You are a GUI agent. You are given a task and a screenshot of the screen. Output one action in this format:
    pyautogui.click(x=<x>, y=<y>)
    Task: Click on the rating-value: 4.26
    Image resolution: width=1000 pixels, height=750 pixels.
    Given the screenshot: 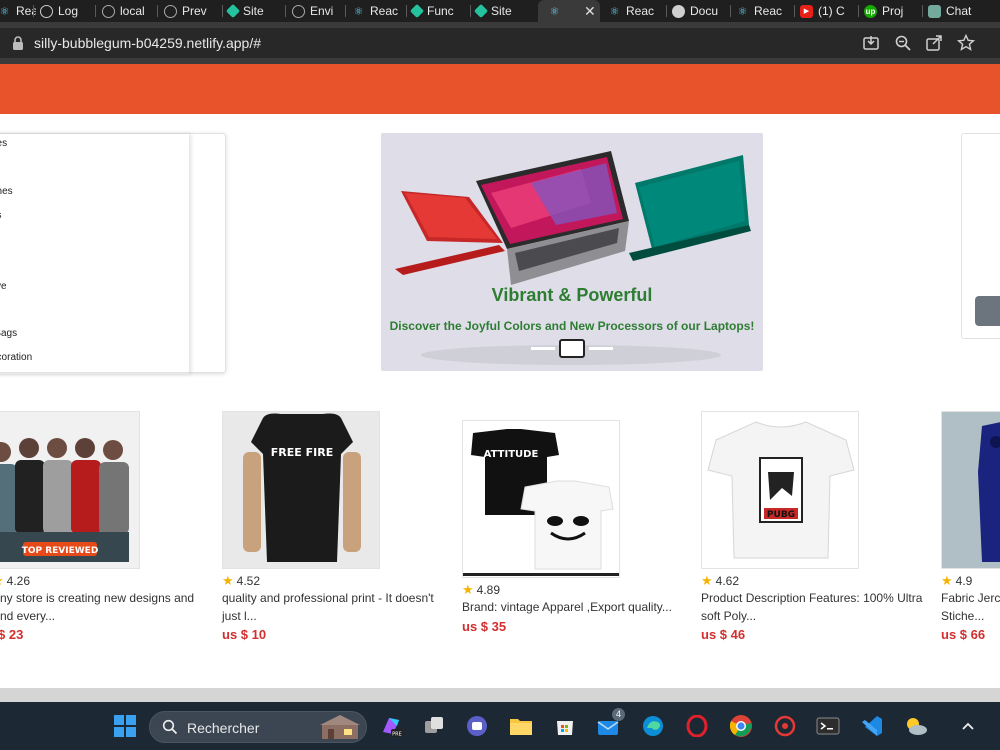 What is the action you would take?
    pyautogui.click(x=18, y=581)
    